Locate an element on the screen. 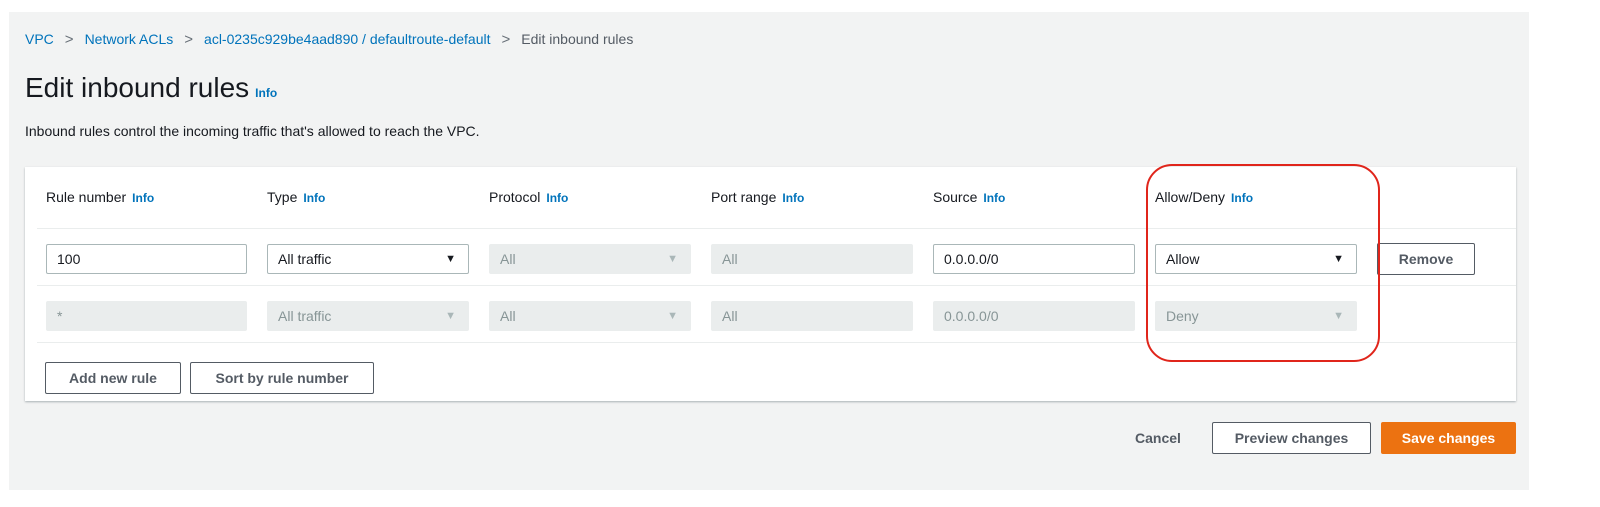 The width and height of the screenshot is (1600, 507). allow-deny-value: Deny is located at coordinates (1182, 316).